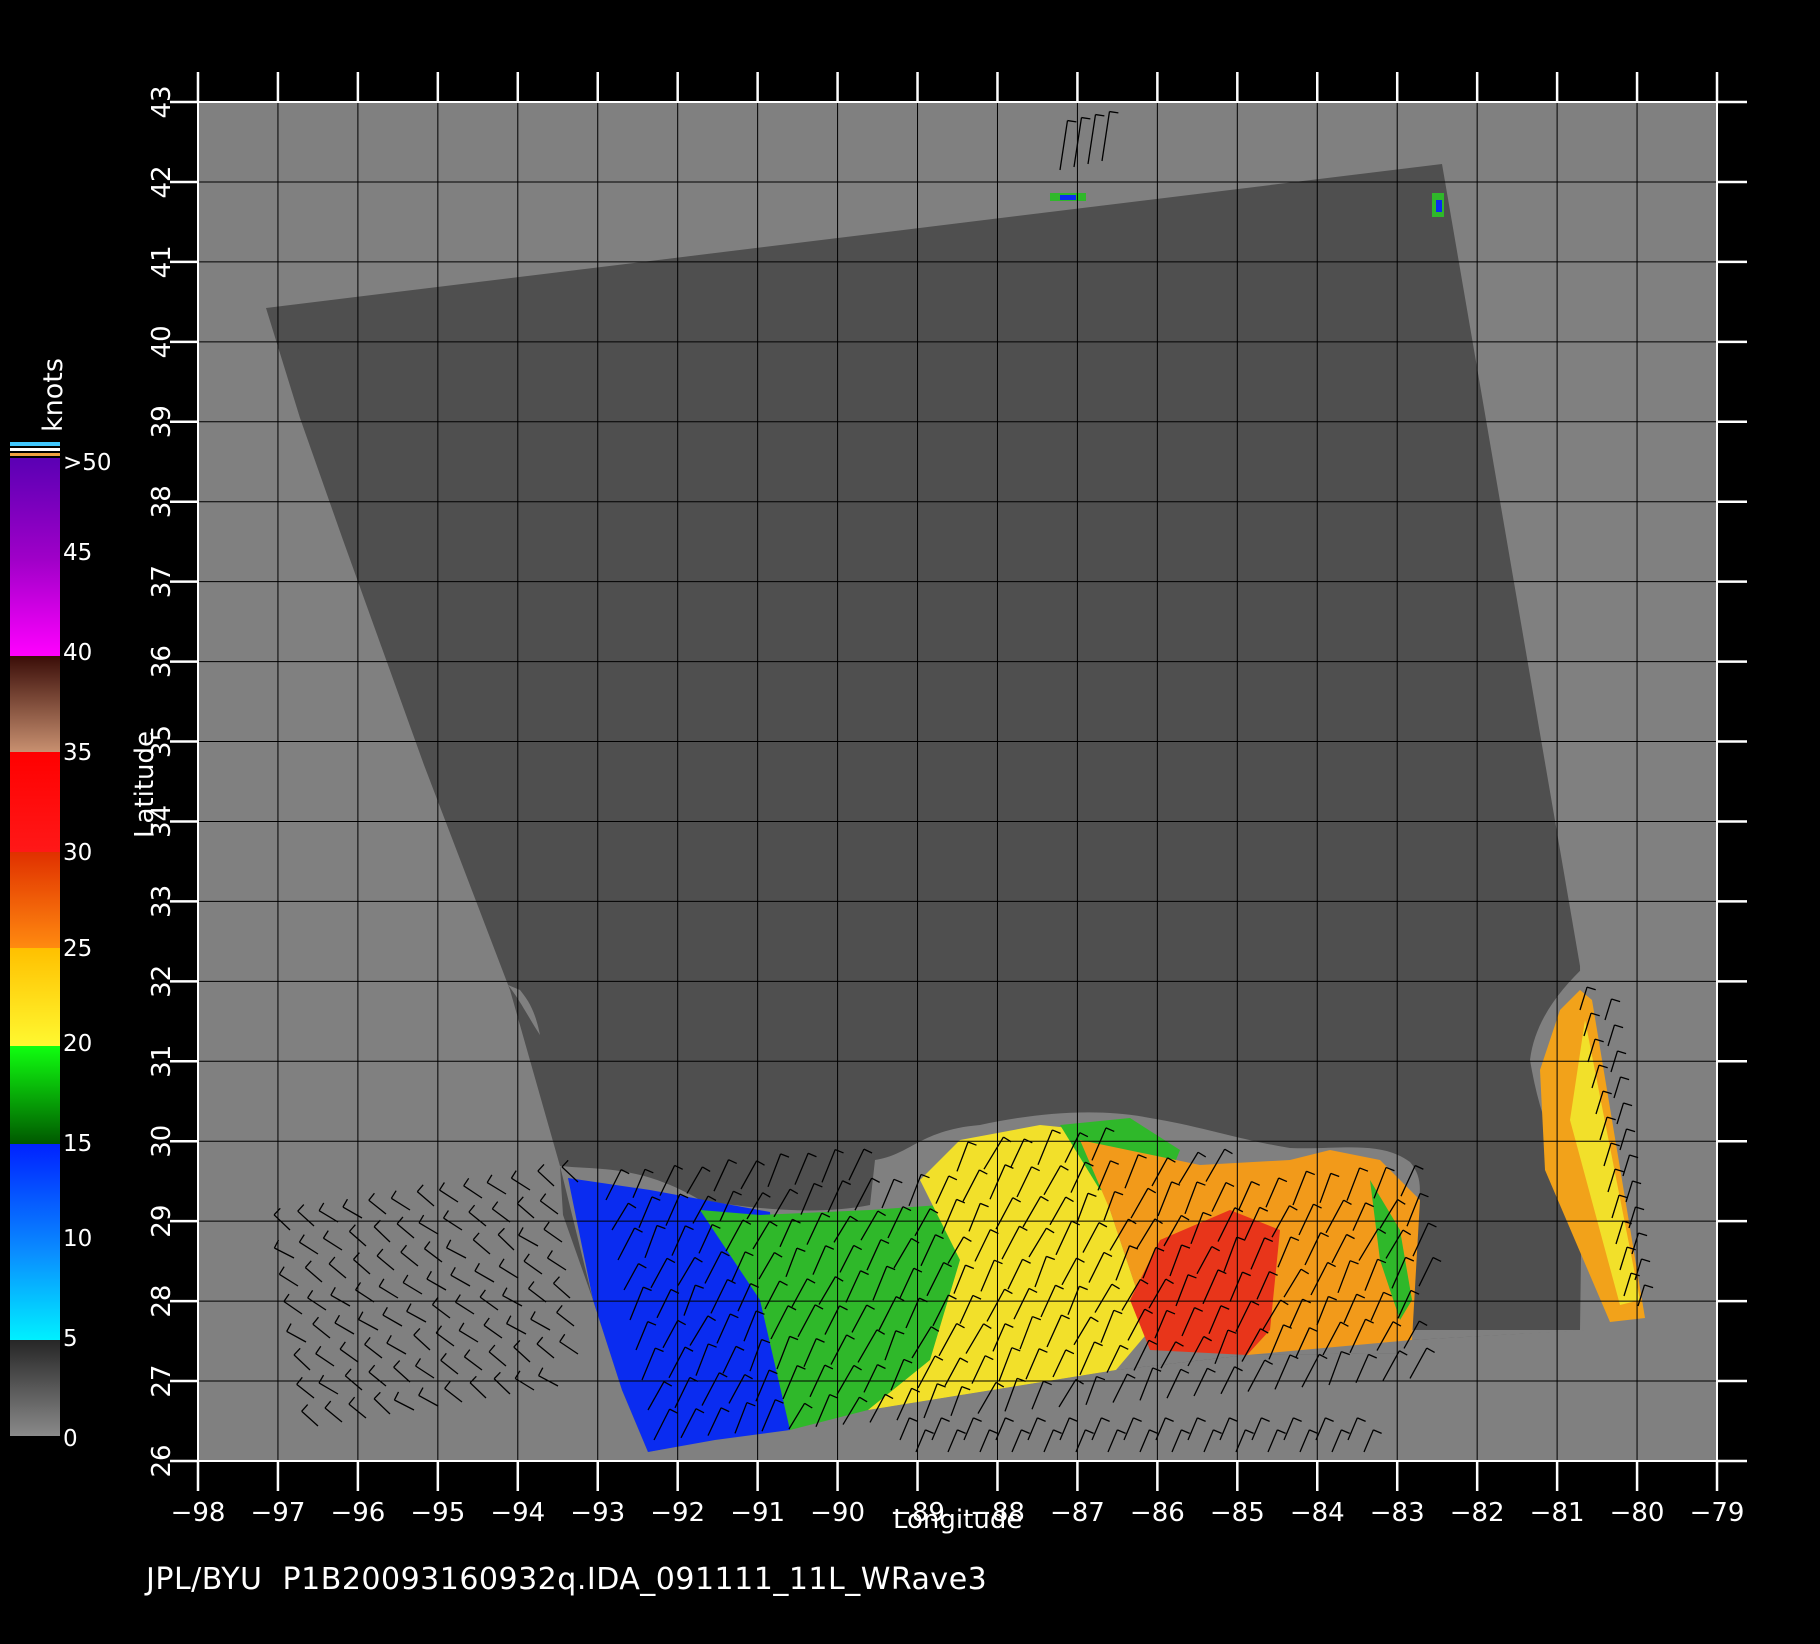  Describe the element at coordinates (162, 421) in the screenshot. I see `y-tick-label: 39` at that location.